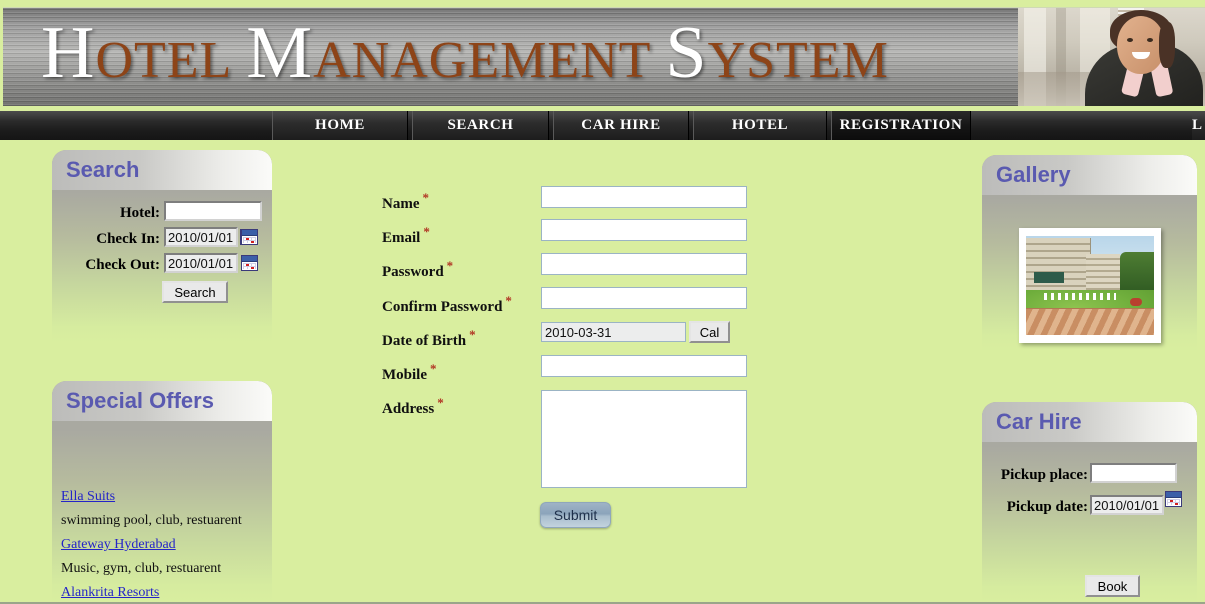  Describe the element at coordinates (213, 211) in the screenshot. I see `hotel-input` at that location.